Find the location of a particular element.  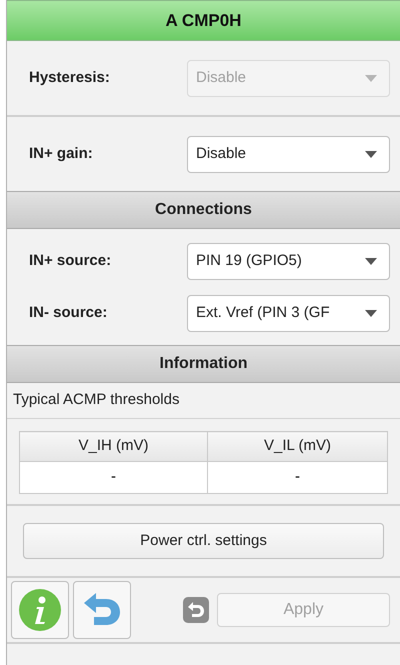

info-button is located at coordinates (40, 610).